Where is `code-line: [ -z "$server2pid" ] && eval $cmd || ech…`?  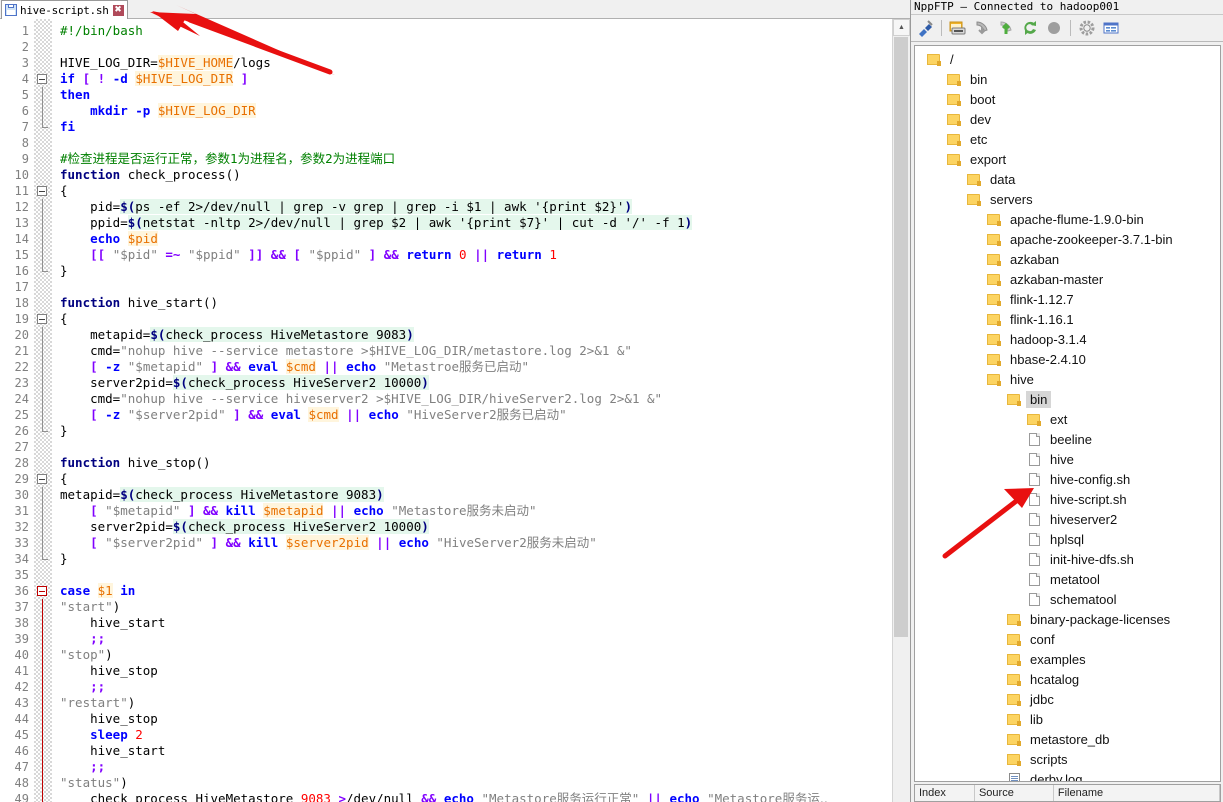
code-line: [ -z "$server2pid" ] && eval $cmd || ech… is located at coordinates (481, 415).